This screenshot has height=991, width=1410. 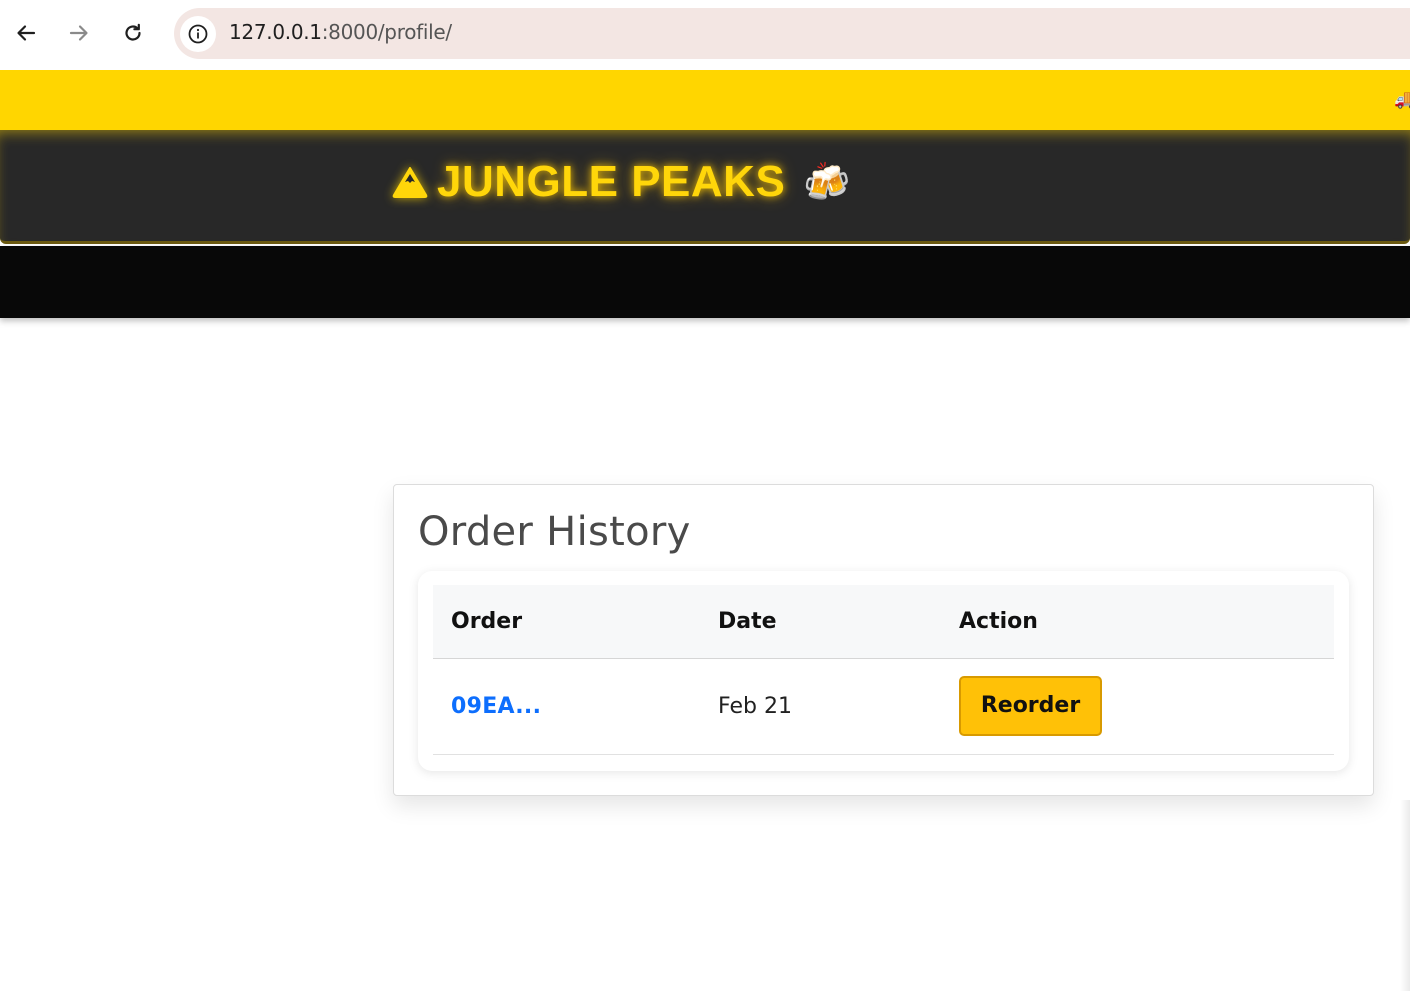 I want to click on beer-mugs-icon: 🍻, so click(x=827, y=182).